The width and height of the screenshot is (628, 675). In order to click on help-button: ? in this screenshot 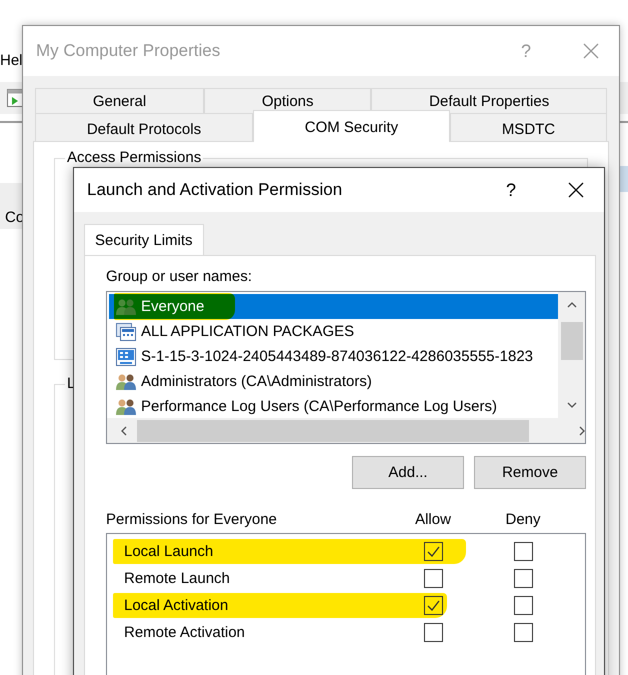, I will do `click(511, 190)`.